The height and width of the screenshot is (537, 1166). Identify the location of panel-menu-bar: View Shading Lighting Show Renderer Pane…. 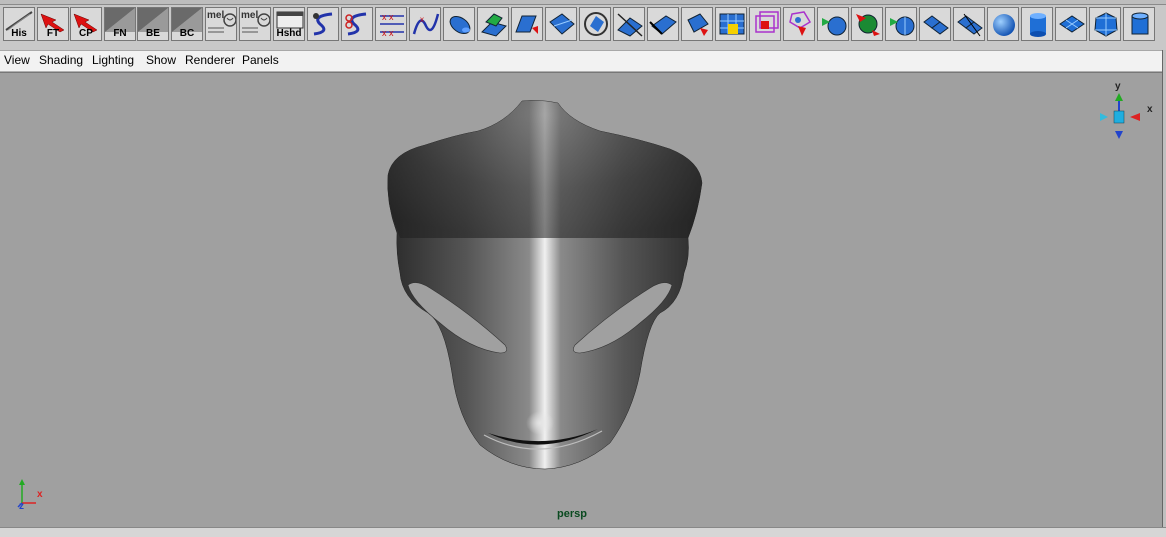
(583, 61).